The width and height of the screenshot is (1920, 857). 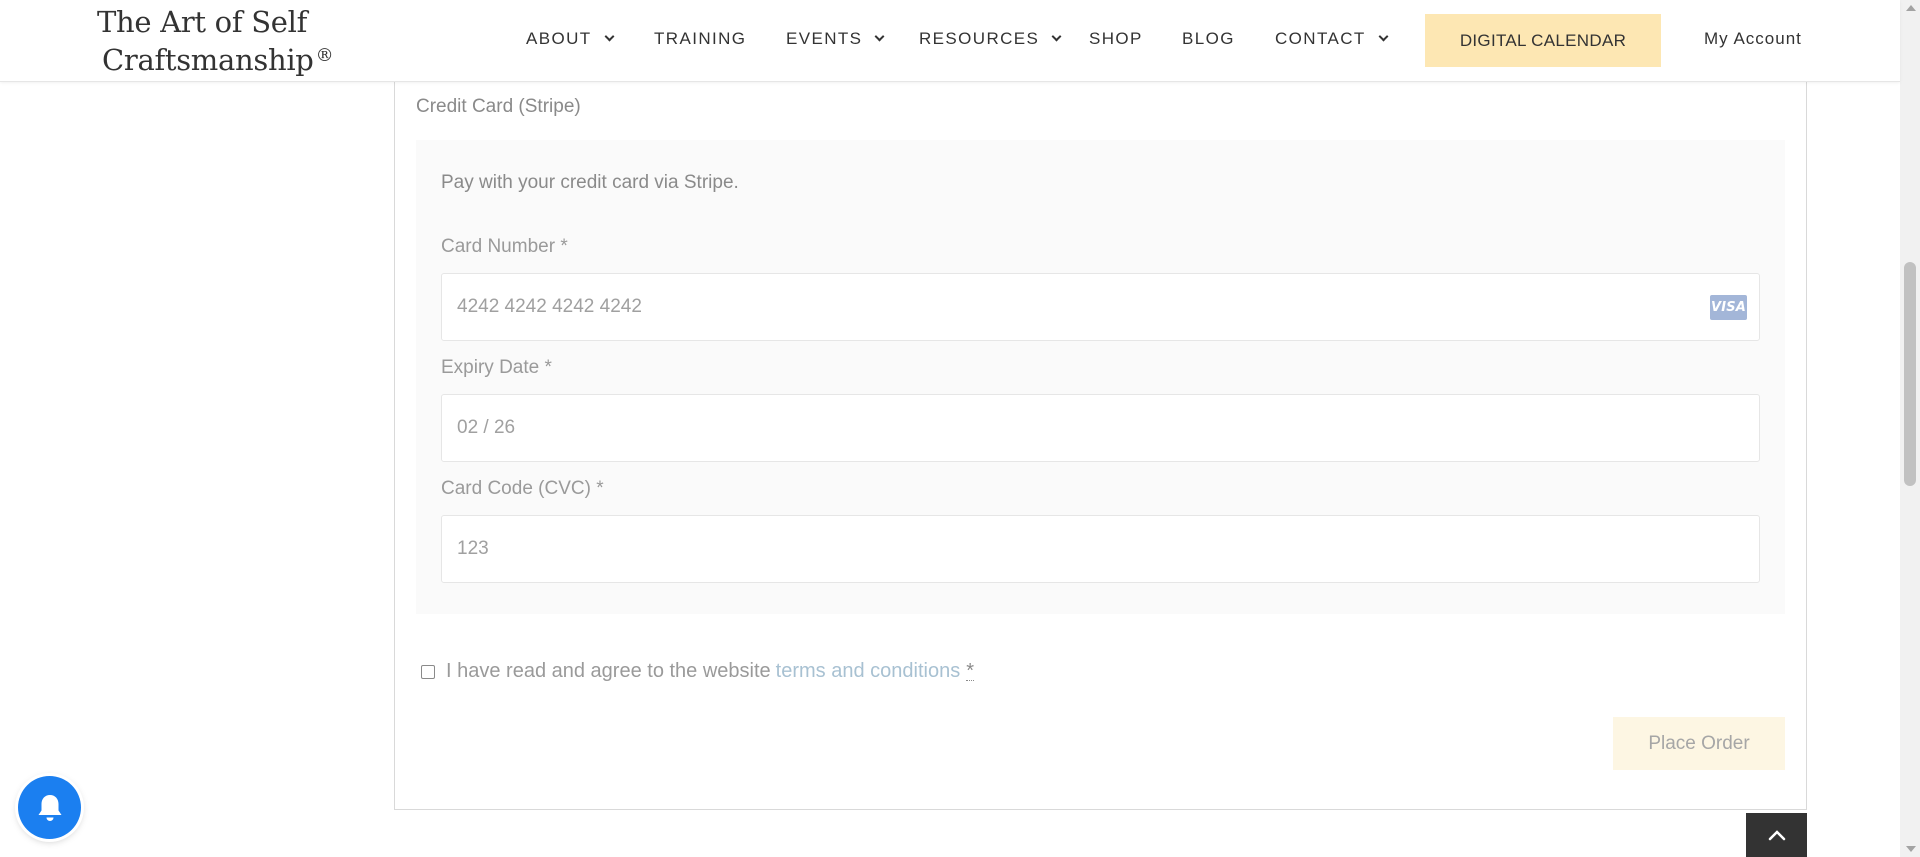 What do you see at coordinates (1543, 40) in the screenshot?
I see `digital-calendar-button: DIGITAL CALENDAR` at bounding box center [1543, 40].